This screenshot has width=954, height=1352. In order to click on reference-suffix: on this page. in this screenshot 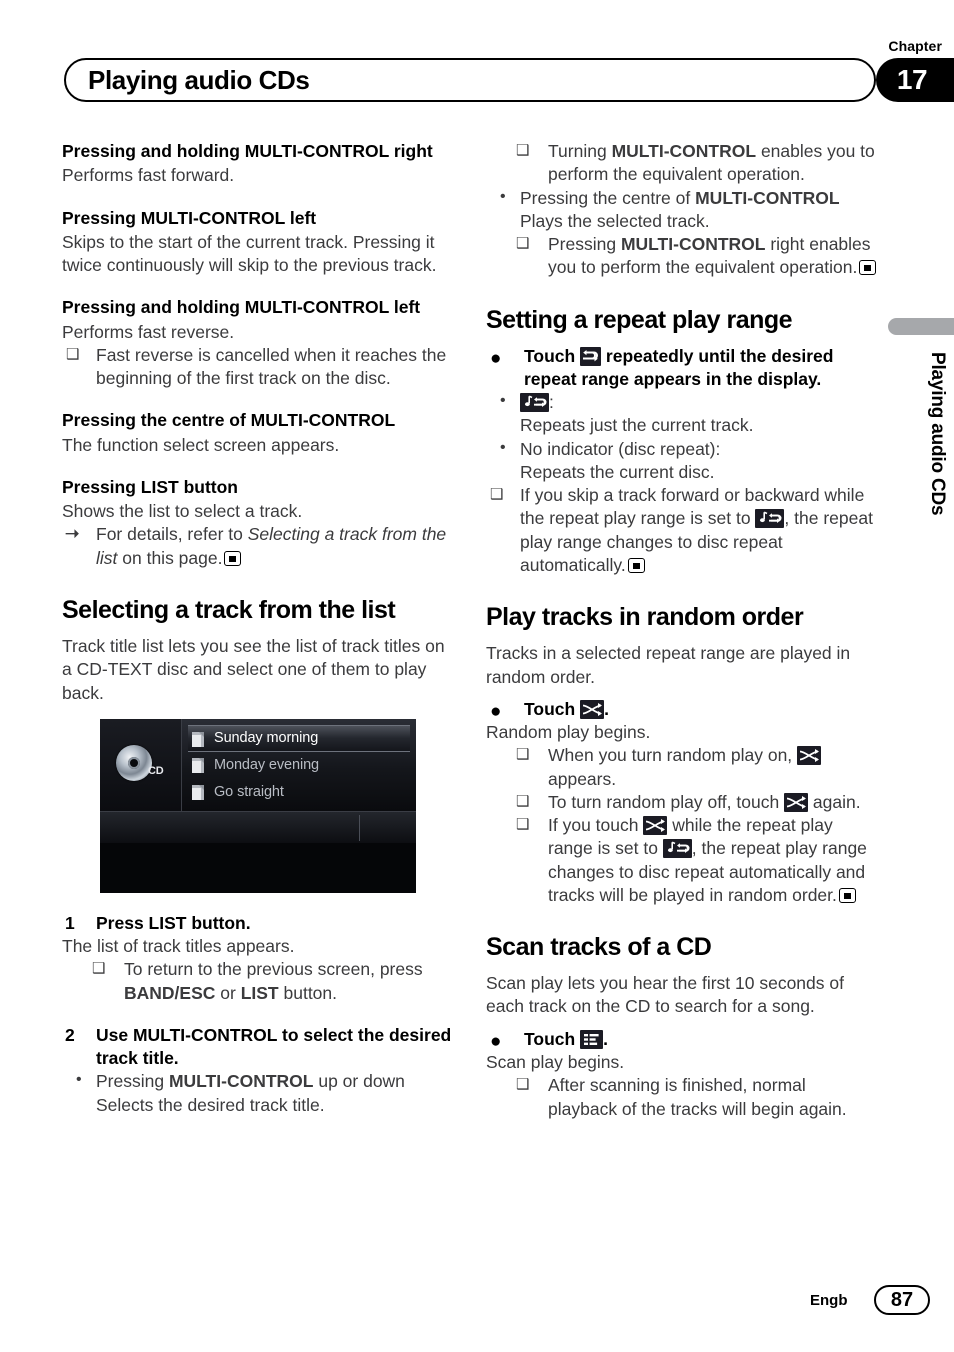, I will do `click(170, 557)`.